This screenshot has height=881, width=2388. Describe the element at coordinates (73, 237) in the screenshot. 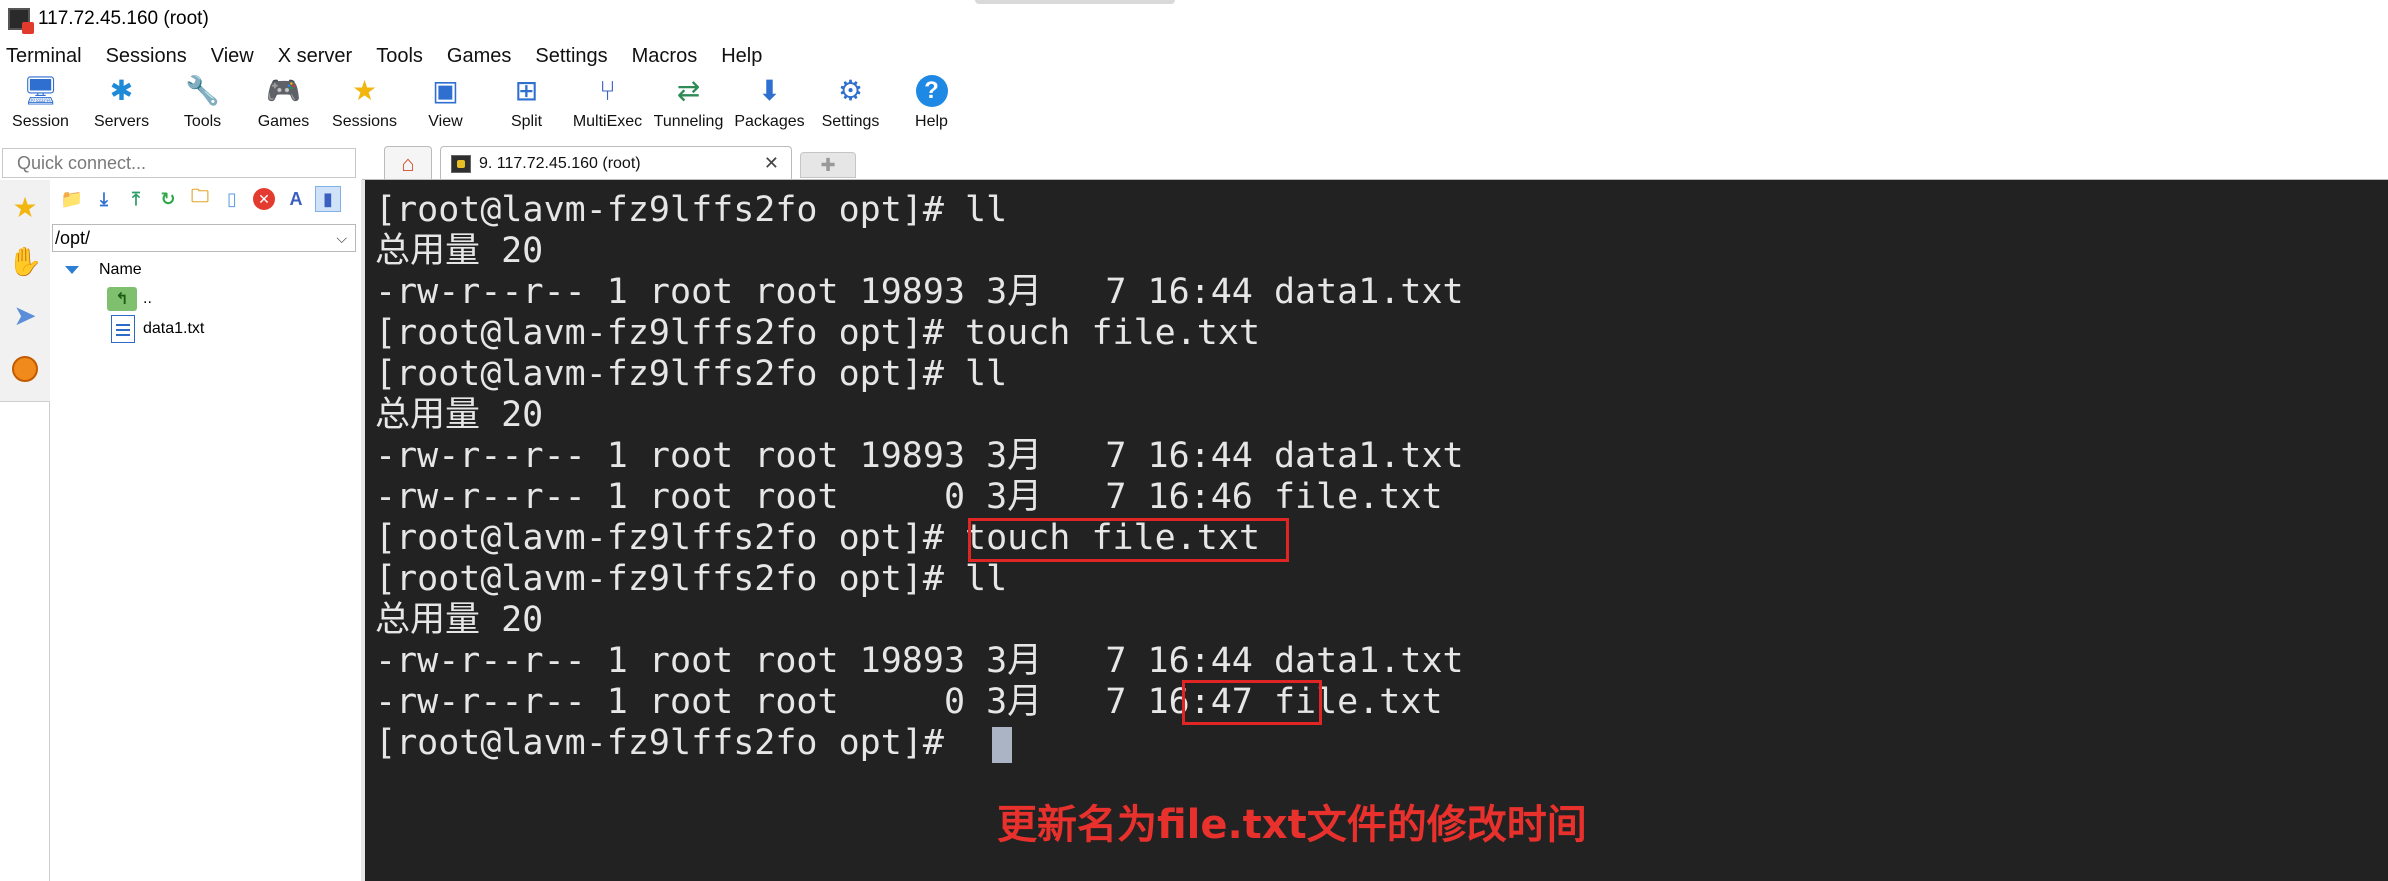

I see `path-value: /opt/` at that location.